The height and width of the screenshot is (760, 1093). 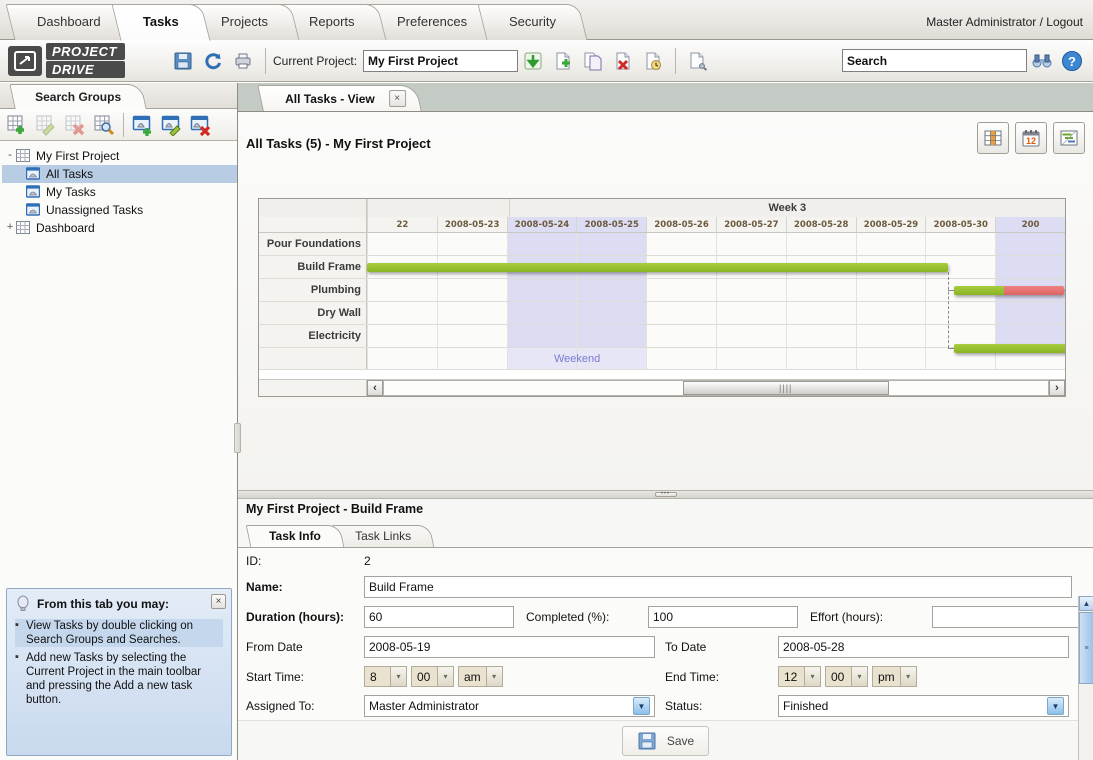 What do you see at coordinates (441, 60) in the screenshot?
I see `current-project-input` at bounding box center [441, 60].